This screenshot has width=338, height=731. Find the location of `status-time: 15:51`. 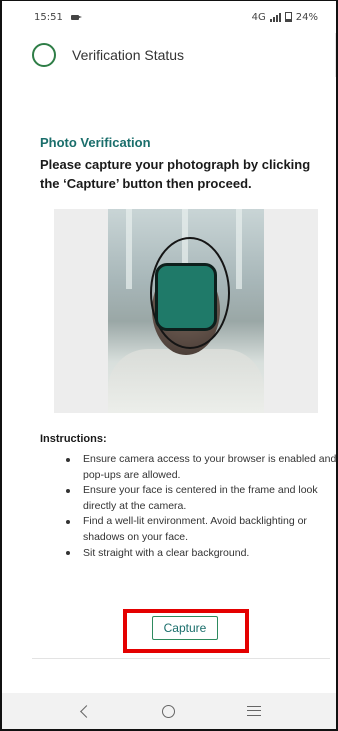

status-time: 15:51 is located at coordinates (48, 17).